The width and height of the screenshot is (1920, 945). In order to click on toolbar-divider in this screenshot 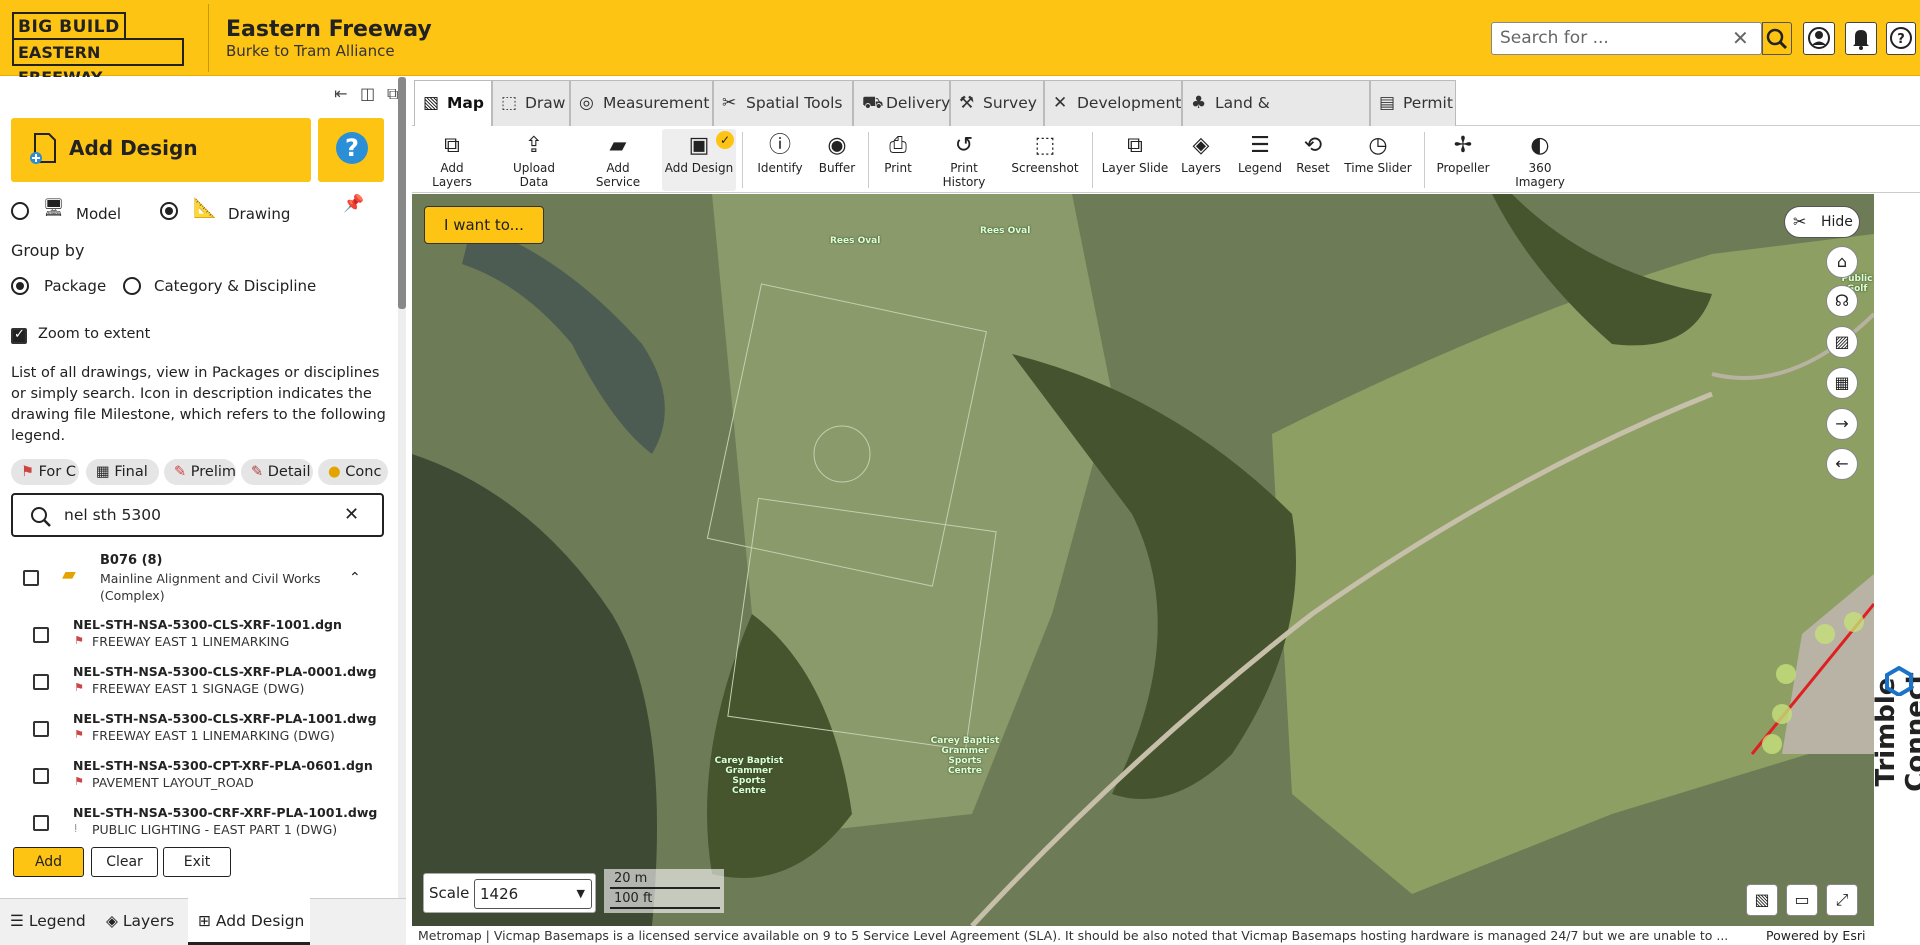, I will do `click(742, 160)`.